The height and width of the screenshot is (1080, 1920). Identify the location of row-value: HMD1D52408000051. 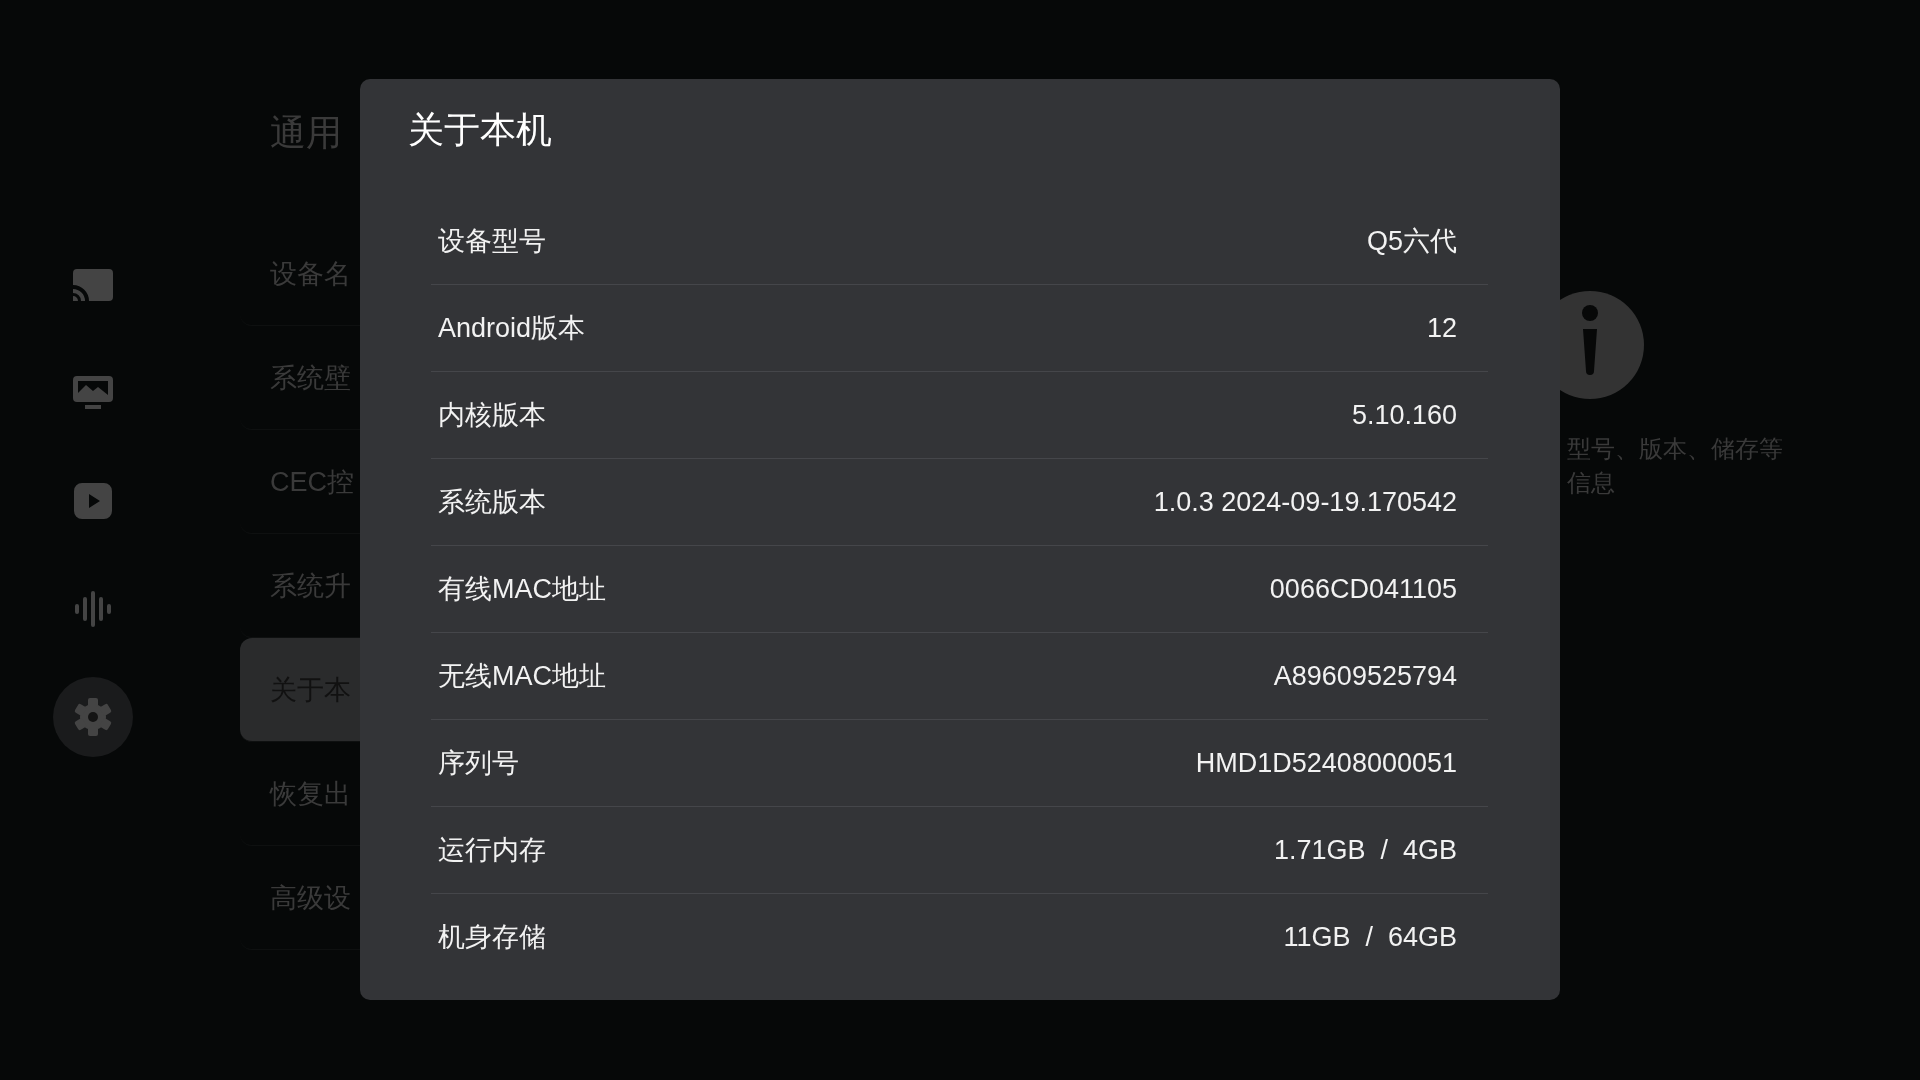
(1326, 763).